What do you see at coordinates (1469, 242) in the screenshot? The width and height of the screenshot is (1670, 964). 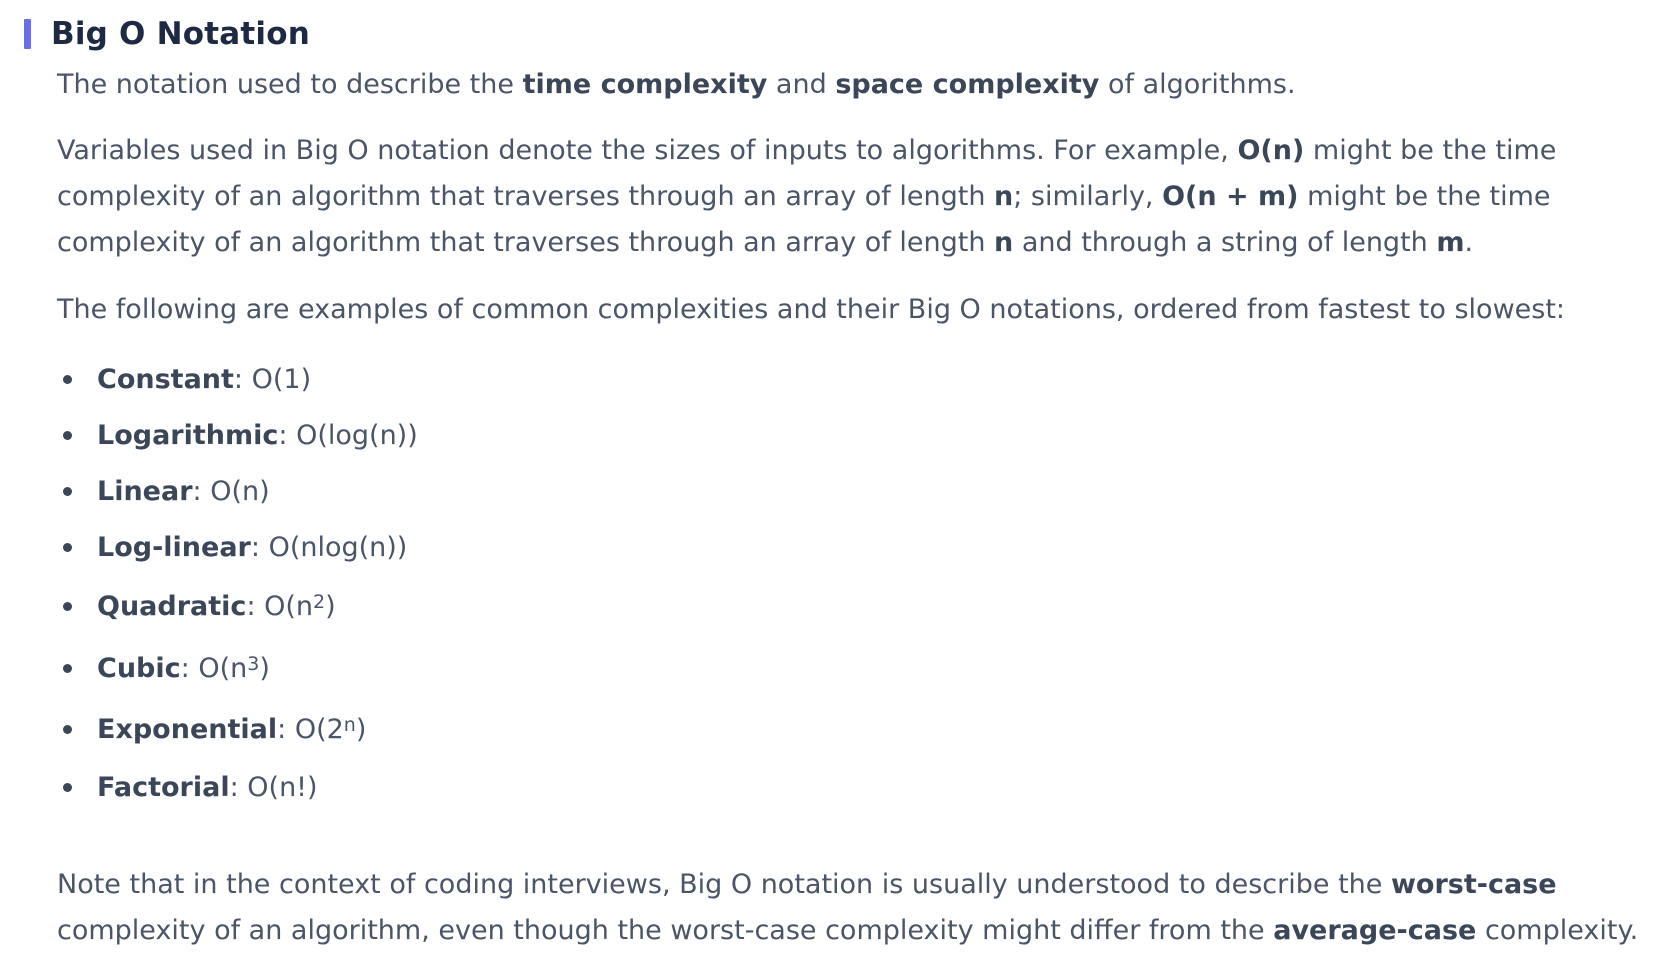 I see `variables-text-6: .` at bounding box center [1469, 242].